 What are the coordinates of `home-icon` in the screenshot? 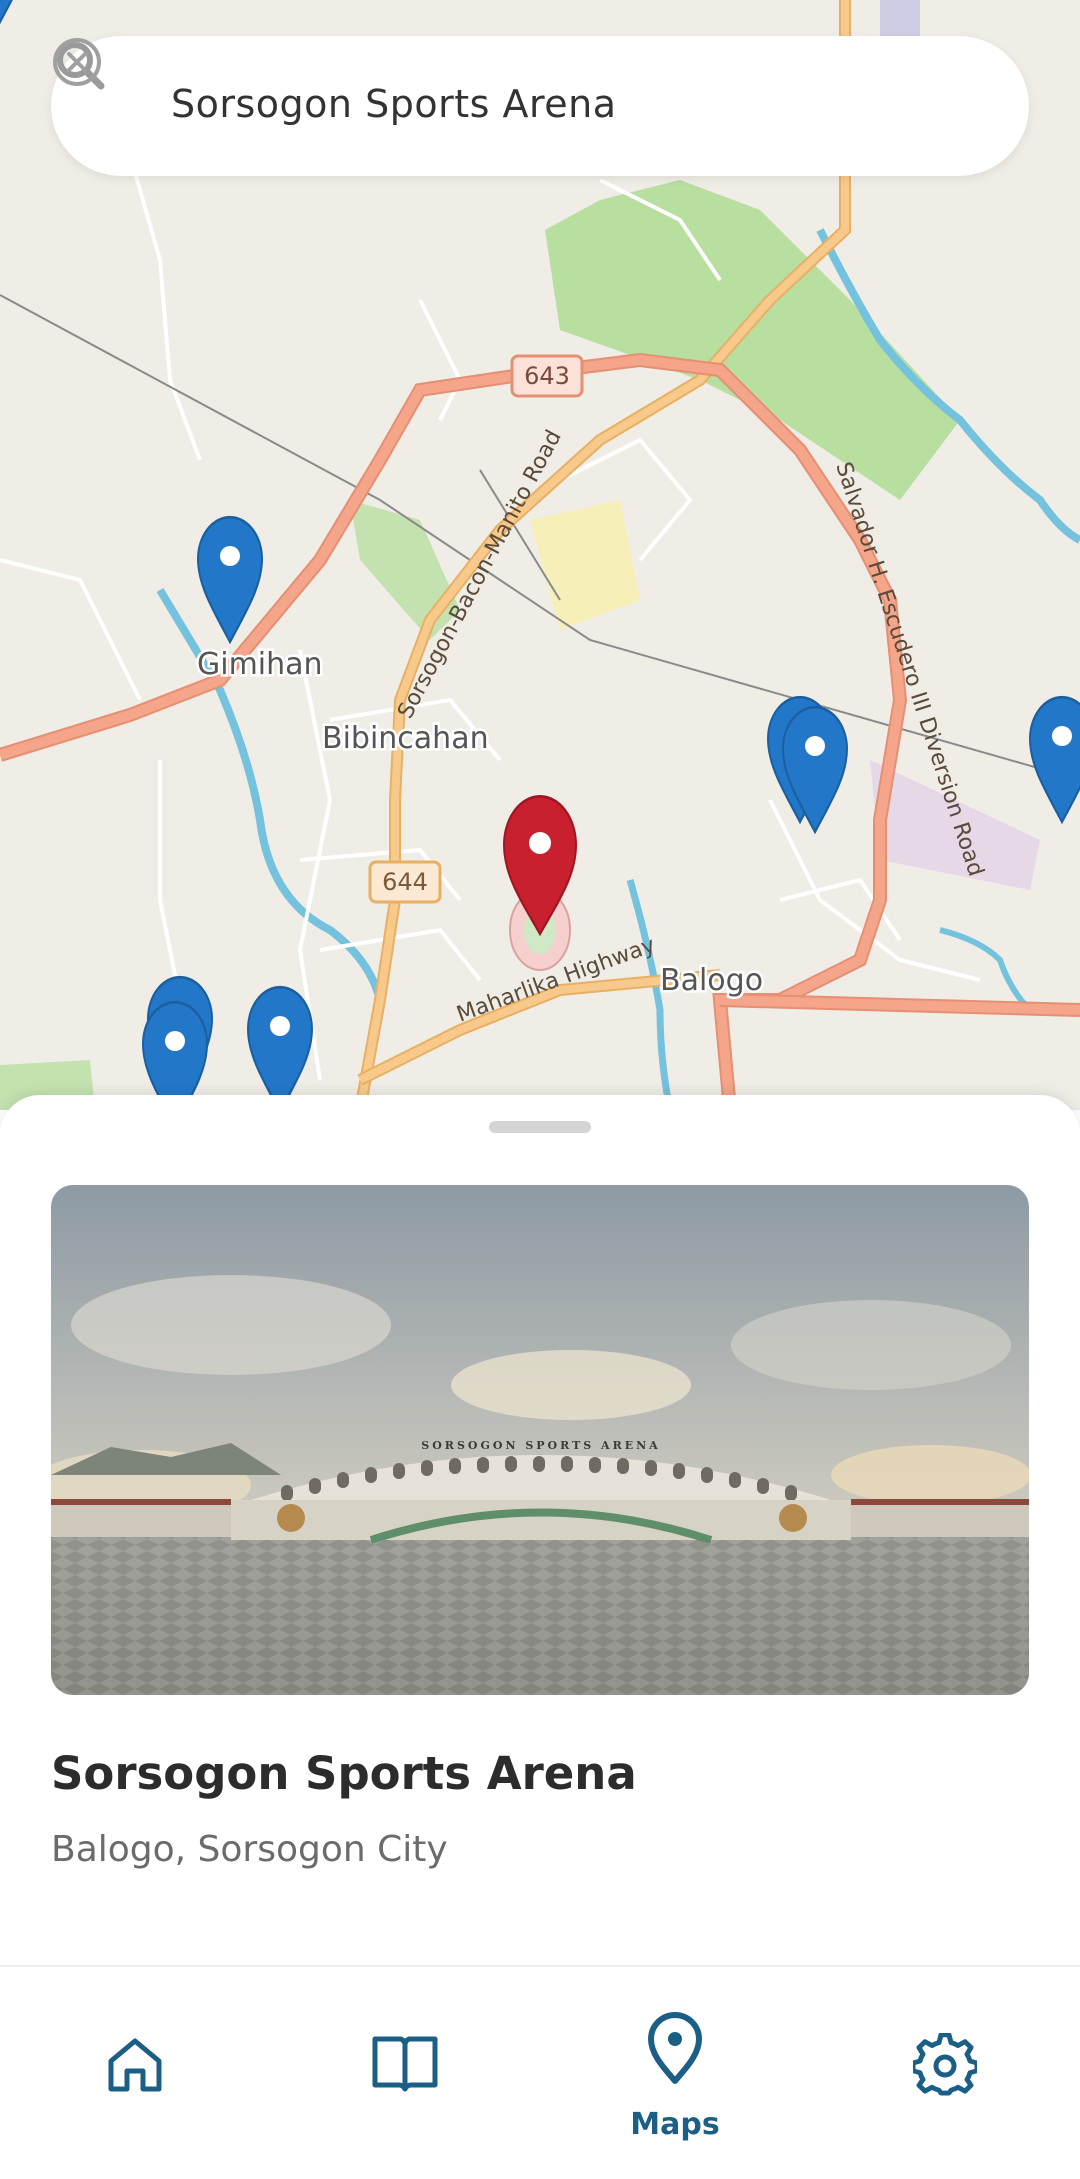 It's located at (135, 2065).